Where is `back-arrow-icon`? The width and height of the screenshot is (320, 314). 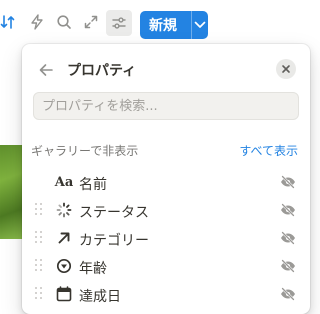
back-arrow-icon is located at coordinates (46, 70).